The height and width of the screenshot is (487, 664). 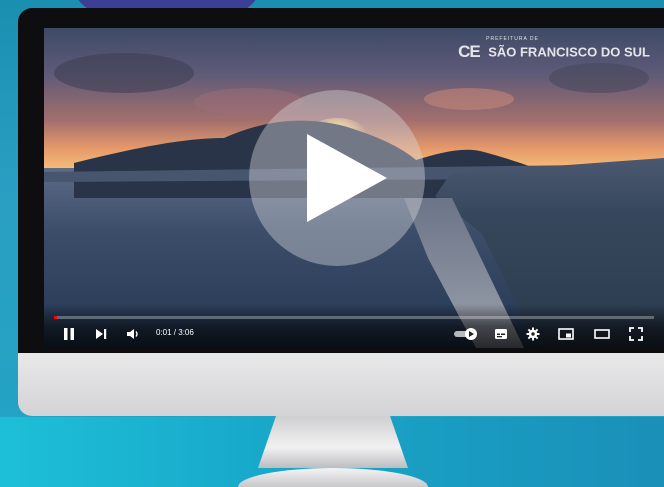 I want to click on theater-mode-button, so click(x=602, y=334).